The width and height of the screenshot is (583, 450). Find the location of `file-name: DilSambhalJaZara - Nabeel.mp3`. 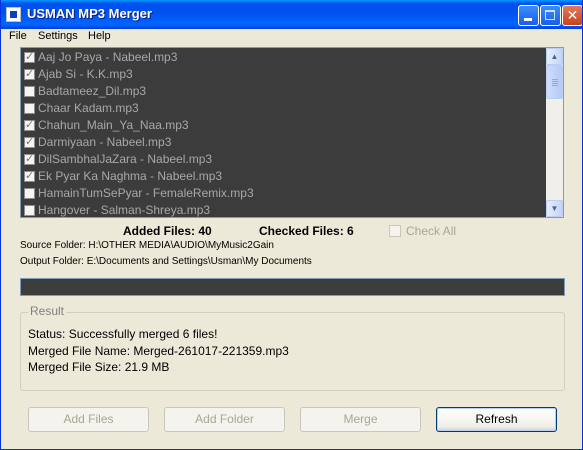

file-name: DilSambhalJaZara - Nabeel.mp3 is located at coordinates (125, 159).